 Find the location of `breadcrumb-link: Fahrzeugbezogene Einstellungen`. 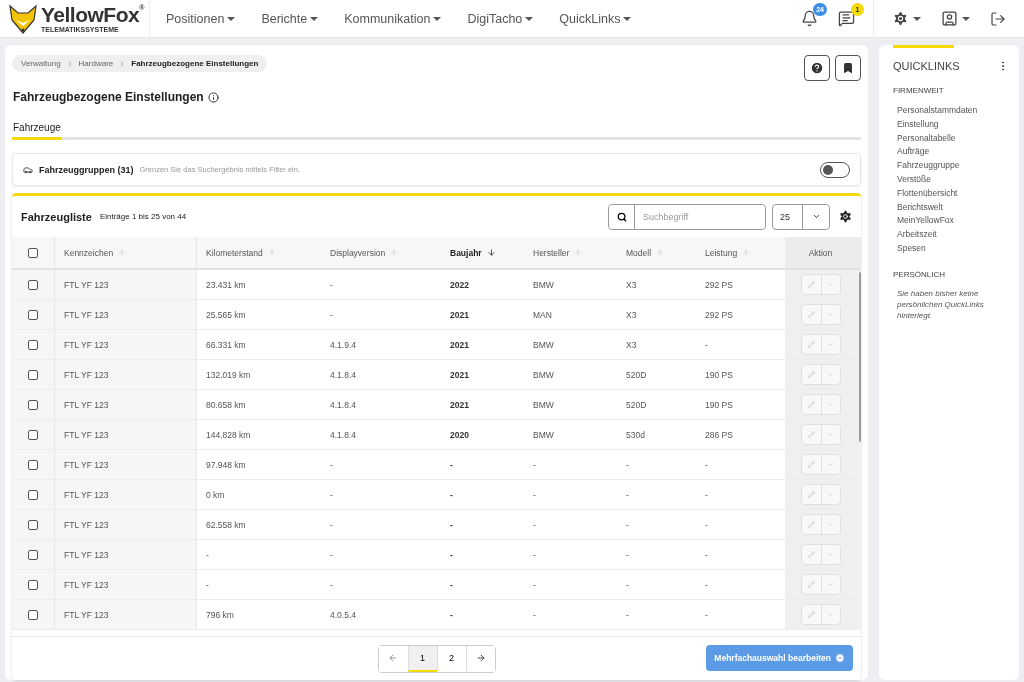

breadcrumb-link: Fahrzeugbezogene Einstellungen is located at coordinates (195, 63).